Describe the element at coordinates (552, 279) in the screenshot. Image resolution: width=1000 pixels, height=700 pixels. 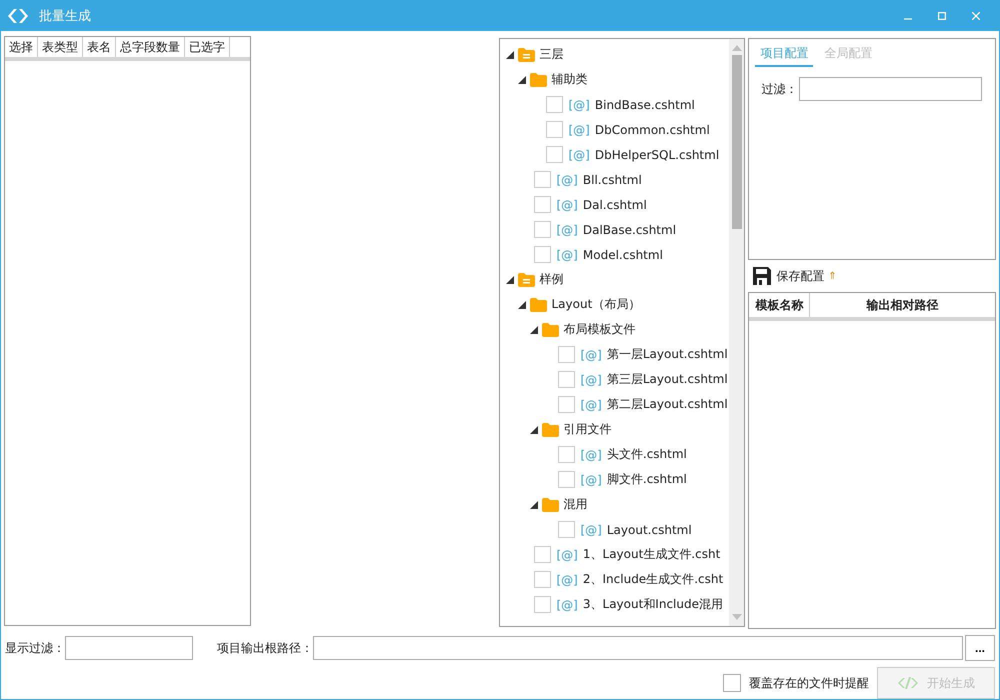
I see `tree-folder: 样例` at that location.